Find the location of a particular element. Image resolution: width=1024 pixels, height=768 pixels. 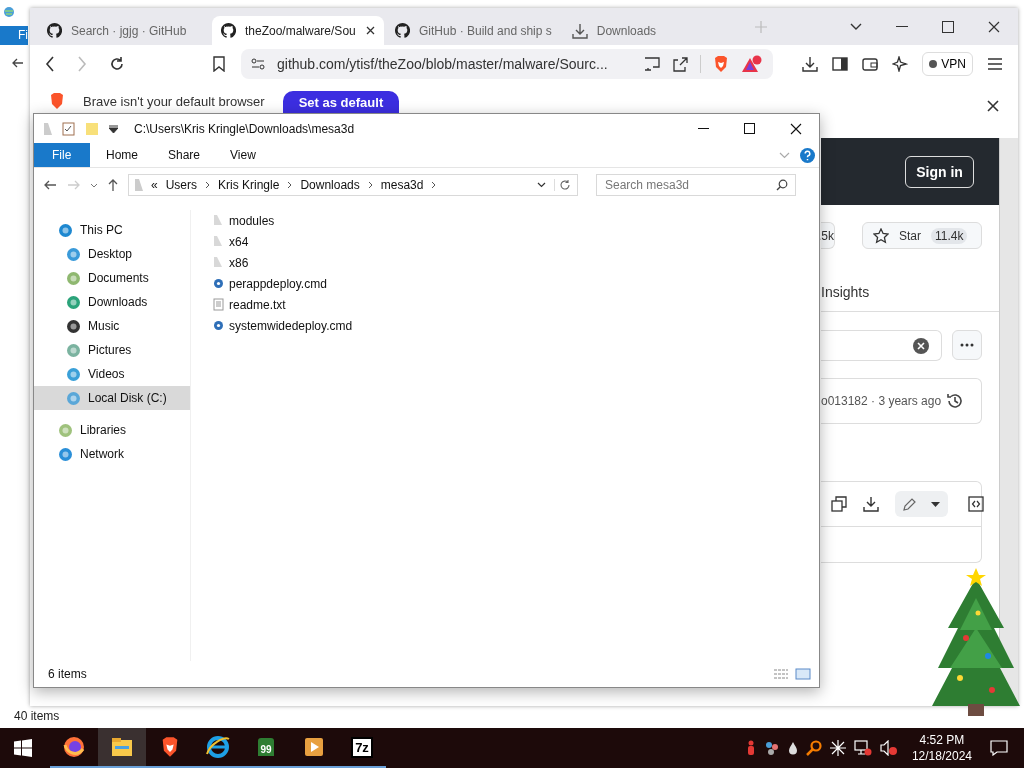

notification-icon is located at coordinates (999, 748).